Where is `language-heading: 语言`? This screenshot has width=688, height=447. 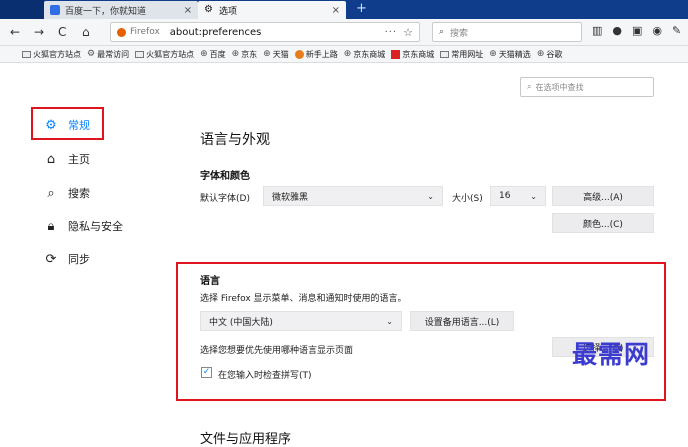
language-heading: 语言 is located at coordinates (210, 281).